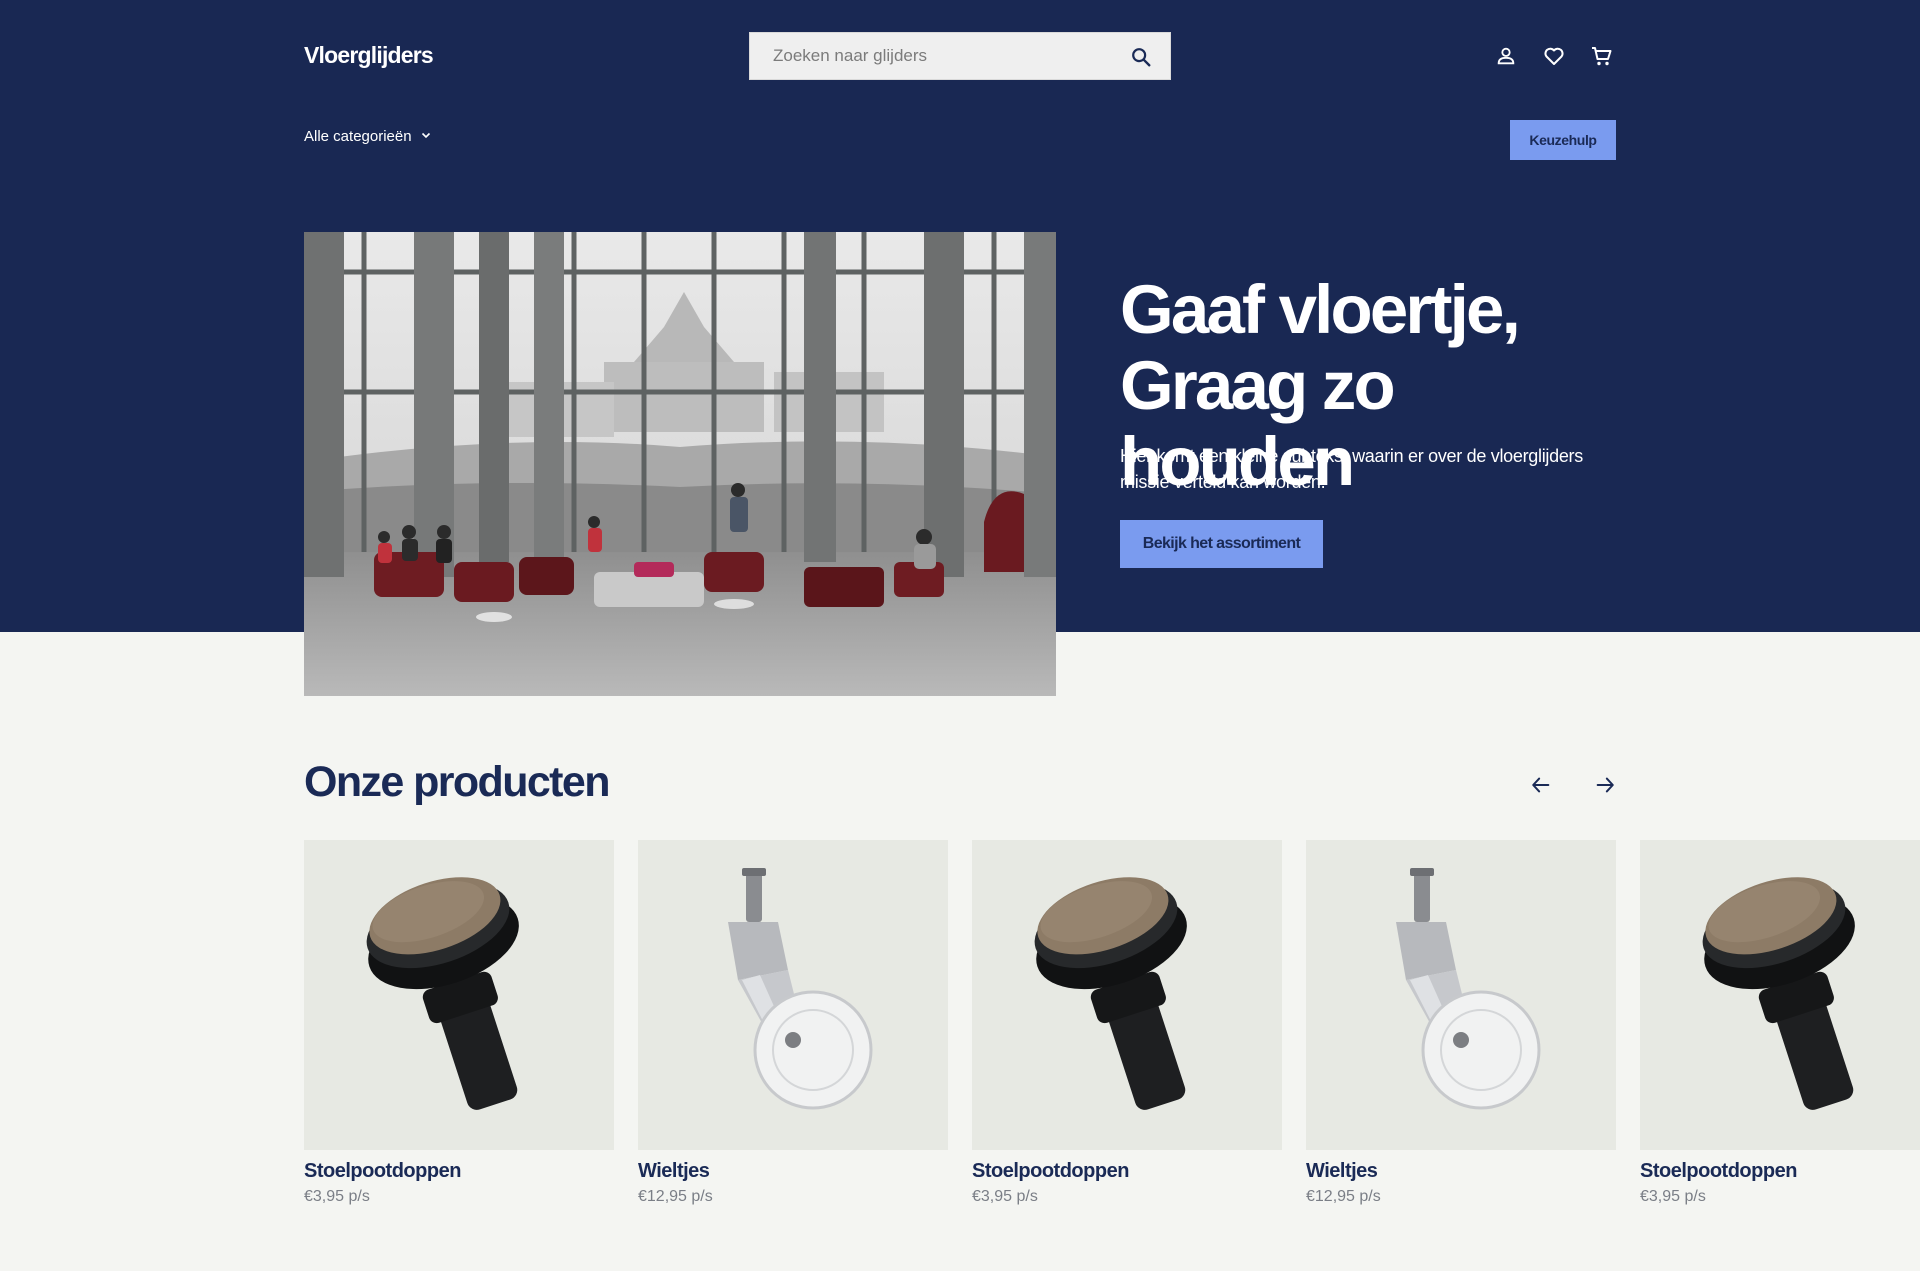 The image size is (1920, 1271). I want to click on products-section-title: Onze producten, so click(457, 782).